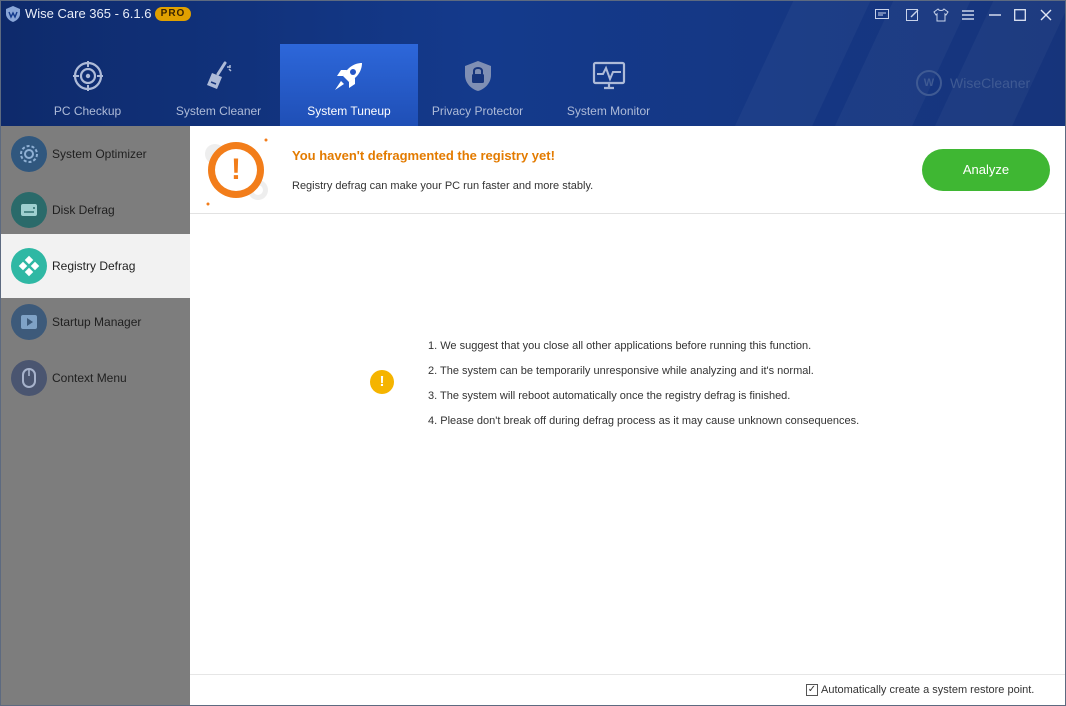 The height and width of the screenshot is (706, 1066). Describe the element at coordinates (990, 83) in the screenshot. I see `brand-name: WiseCleaner` at that location.